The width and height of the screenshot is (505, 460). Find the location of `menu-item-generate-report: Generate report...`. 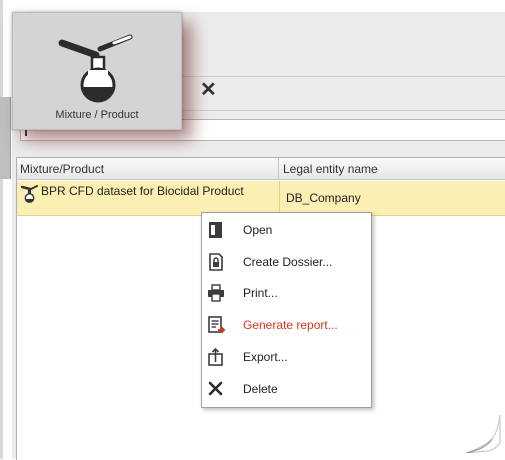

menu-item-generate-report: Generate report... is located at coordinates (286, 325).